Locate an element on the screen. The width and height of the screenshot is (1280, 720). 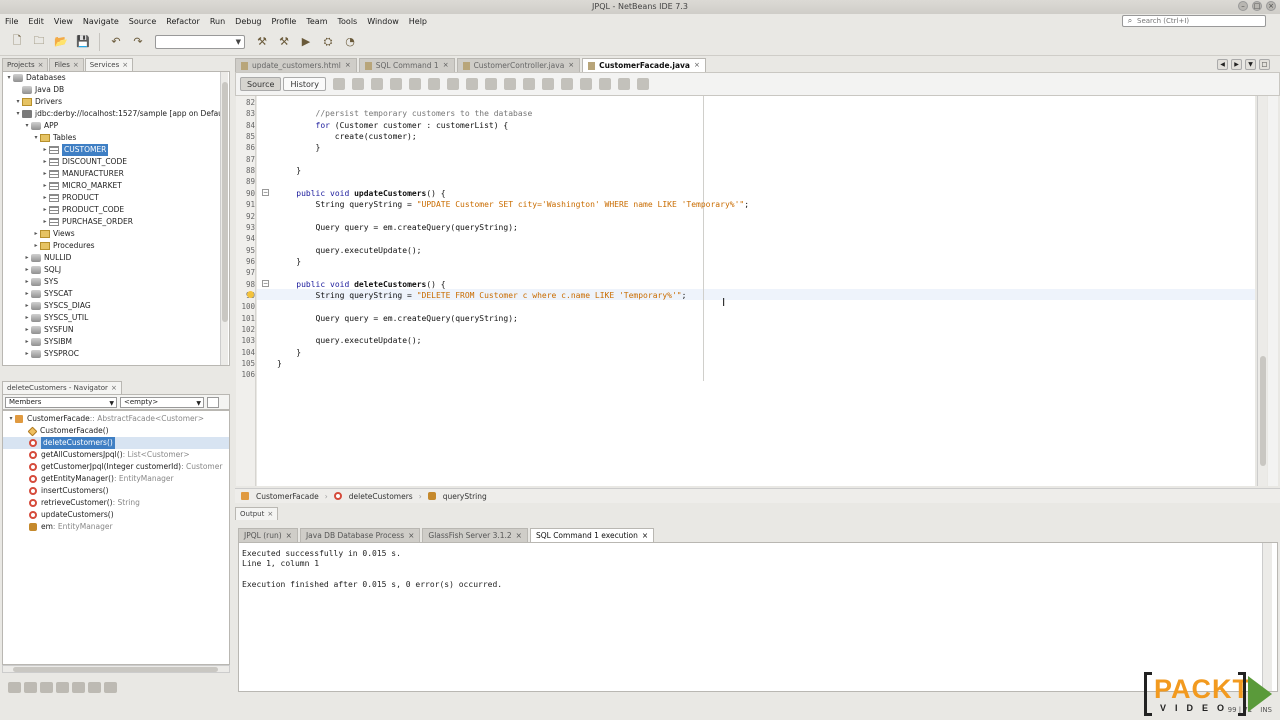
tree-item: ▸ PRODUCT_CODE is located at coordinates (82, 210).